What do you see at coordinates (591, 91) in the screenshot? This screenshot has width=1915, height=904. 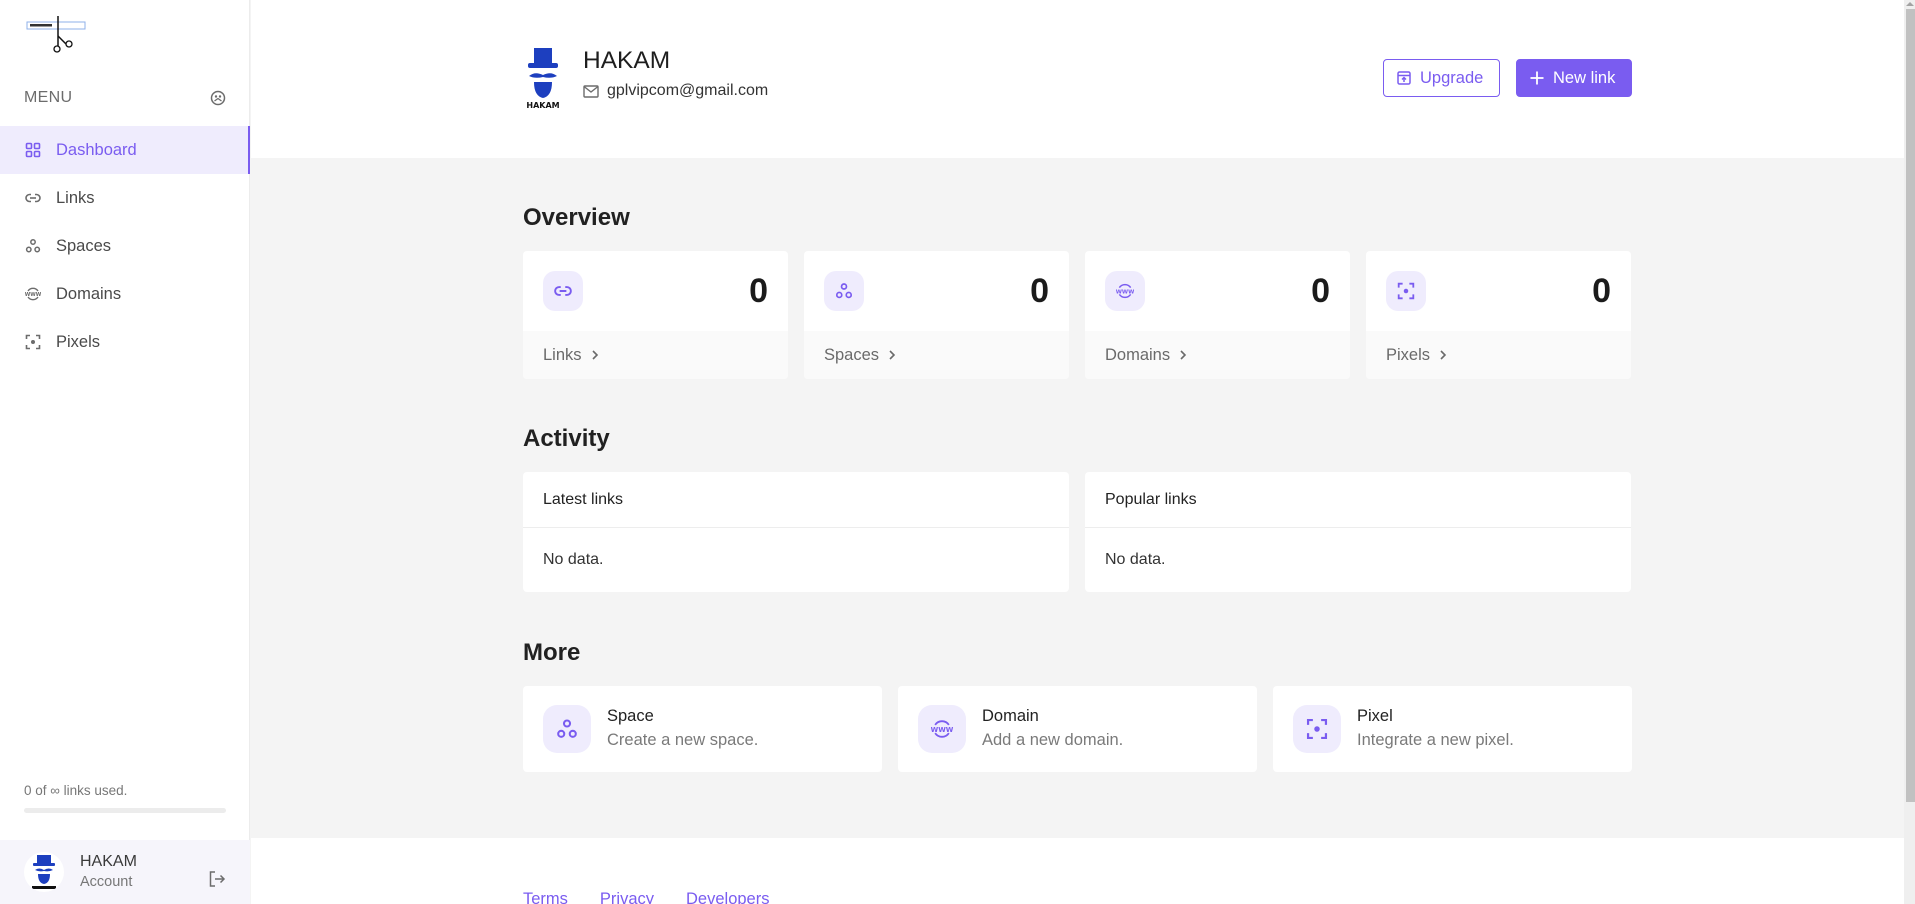 I see `mail-icon` at bounding box center [591, 91].